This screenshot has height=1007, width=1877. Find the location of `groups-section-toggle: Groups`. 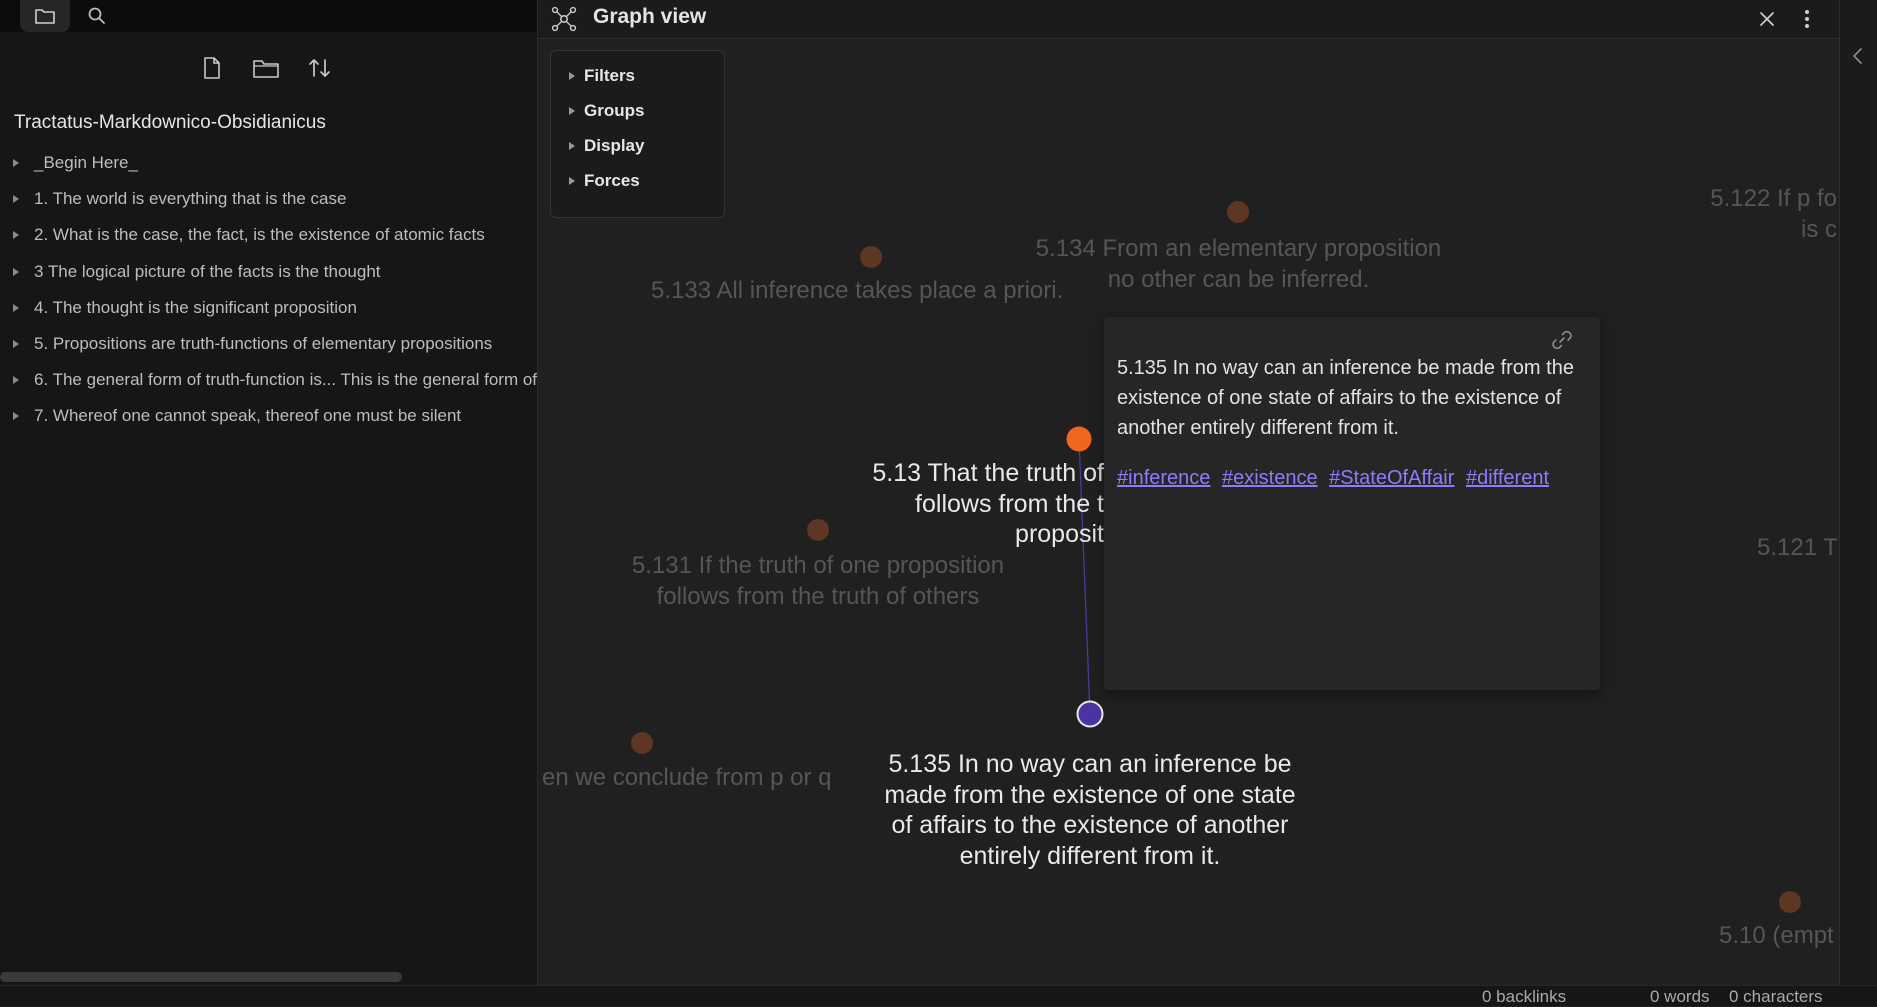

groups-section-toggle: Groups is located at coordinates (606, 111).